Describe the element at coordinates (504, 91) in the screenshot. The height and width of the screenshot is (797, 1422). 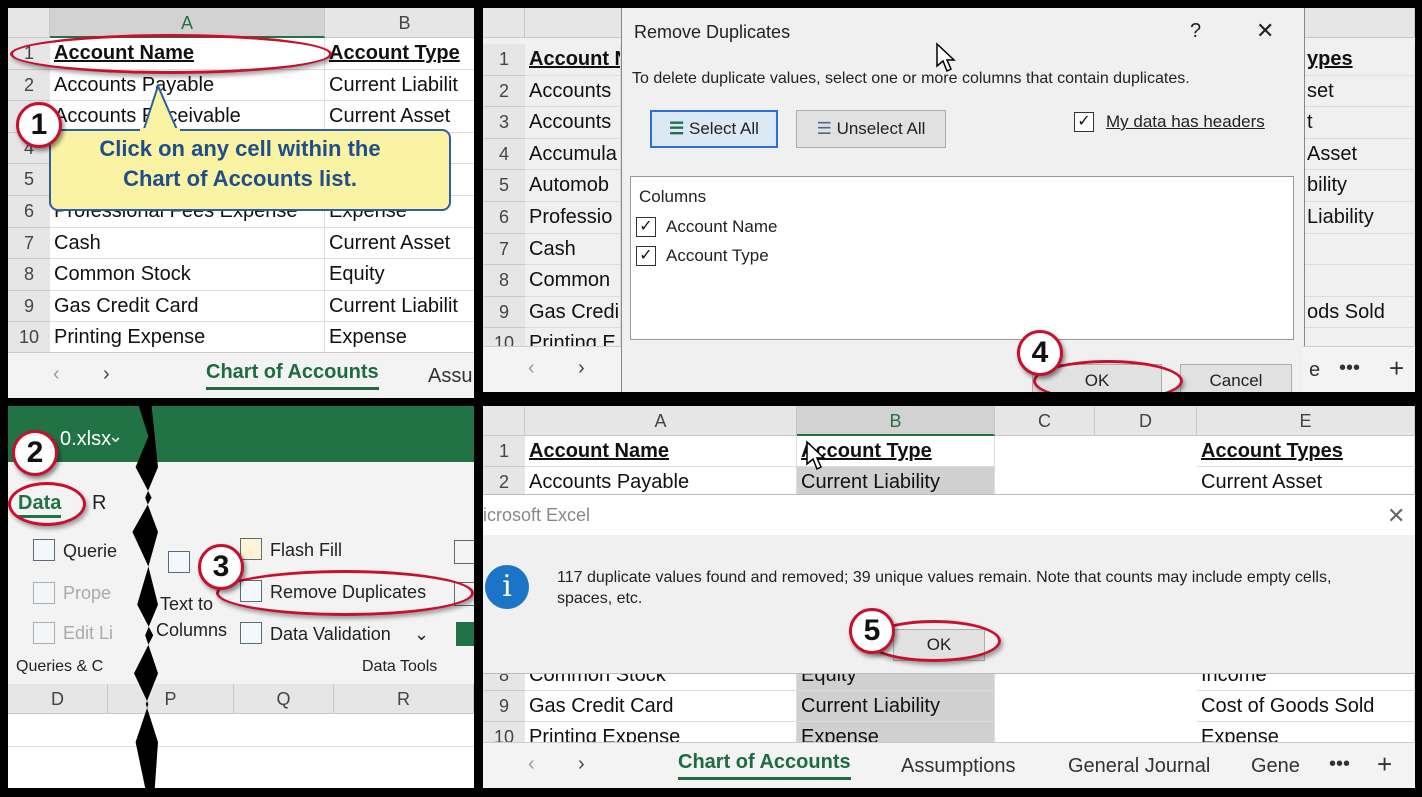
I see `row-number: 2` at that location.